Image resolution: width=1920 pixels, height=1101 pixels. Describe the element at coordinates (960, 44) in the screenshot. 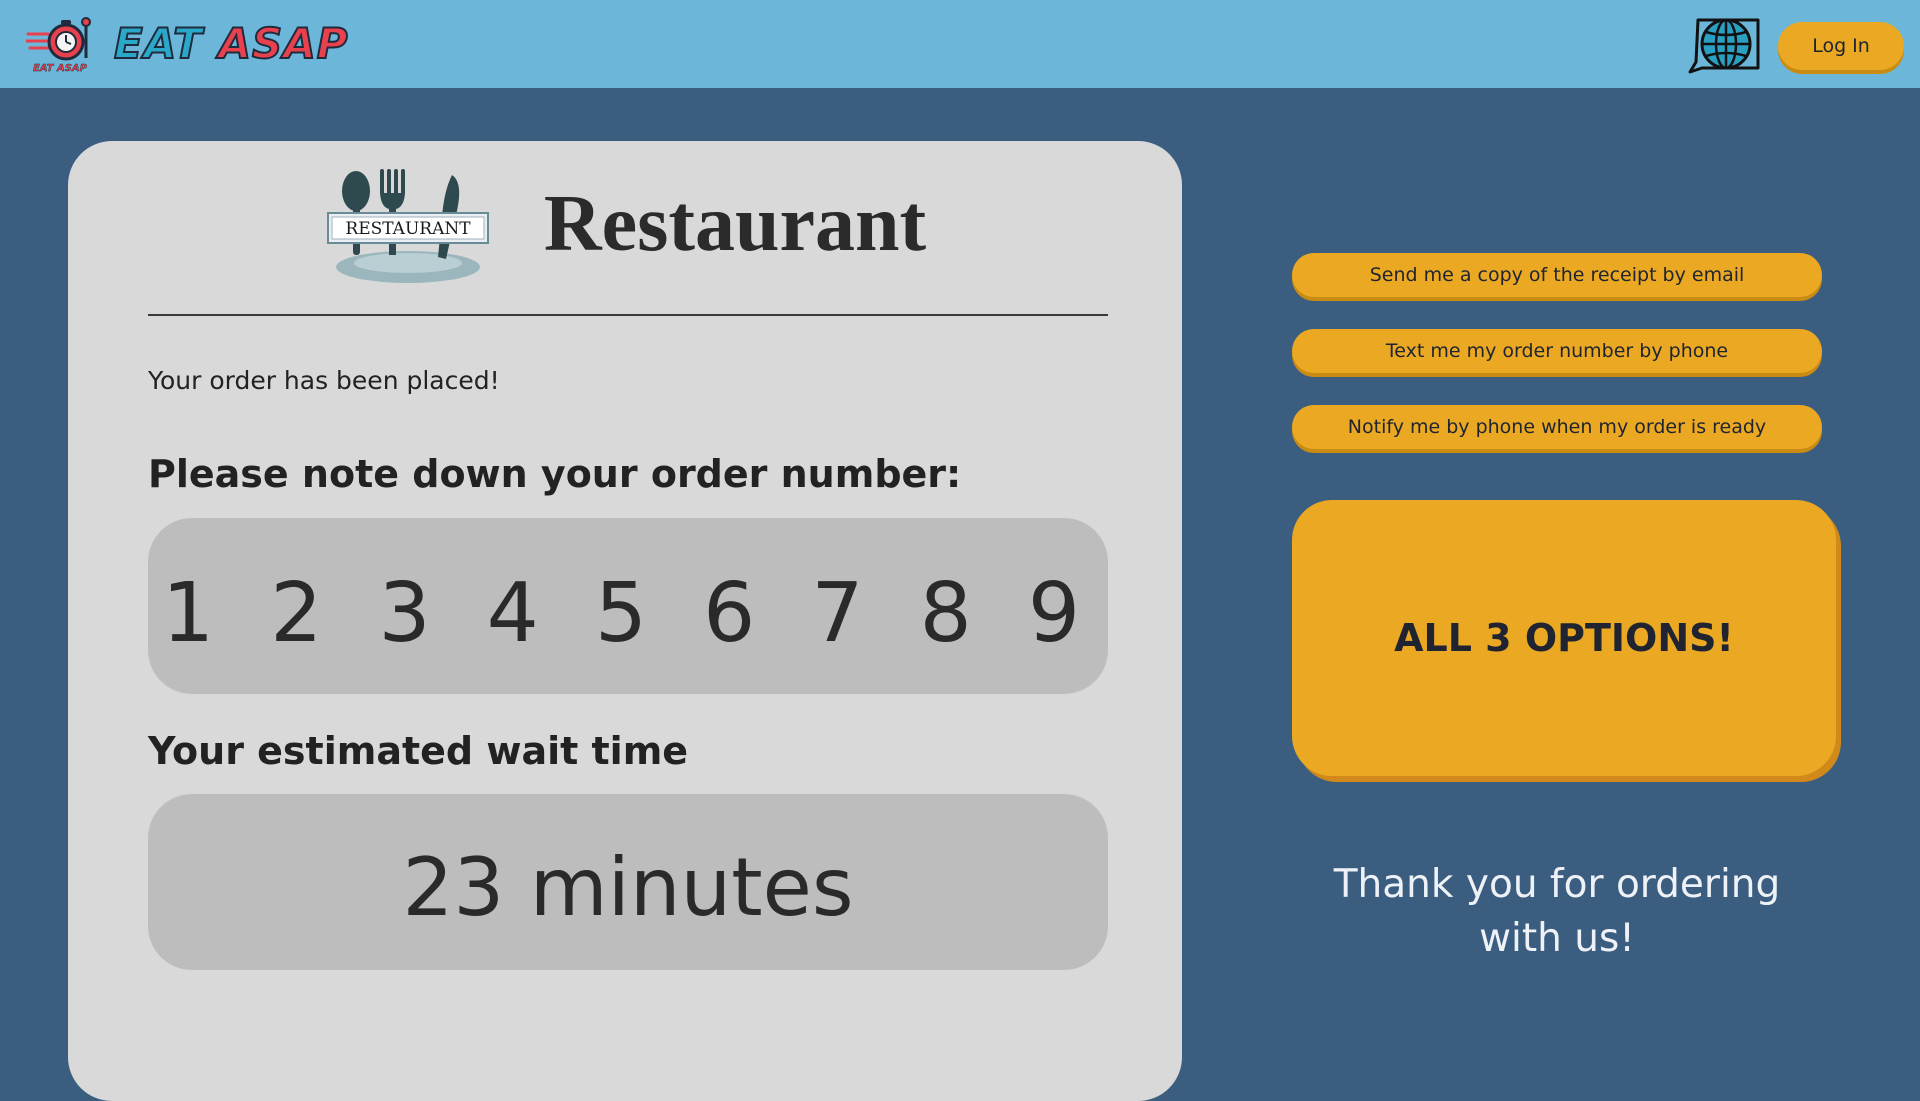

I see `top-navbar: EAT ASAP EAT ASAP Log In` at that location.